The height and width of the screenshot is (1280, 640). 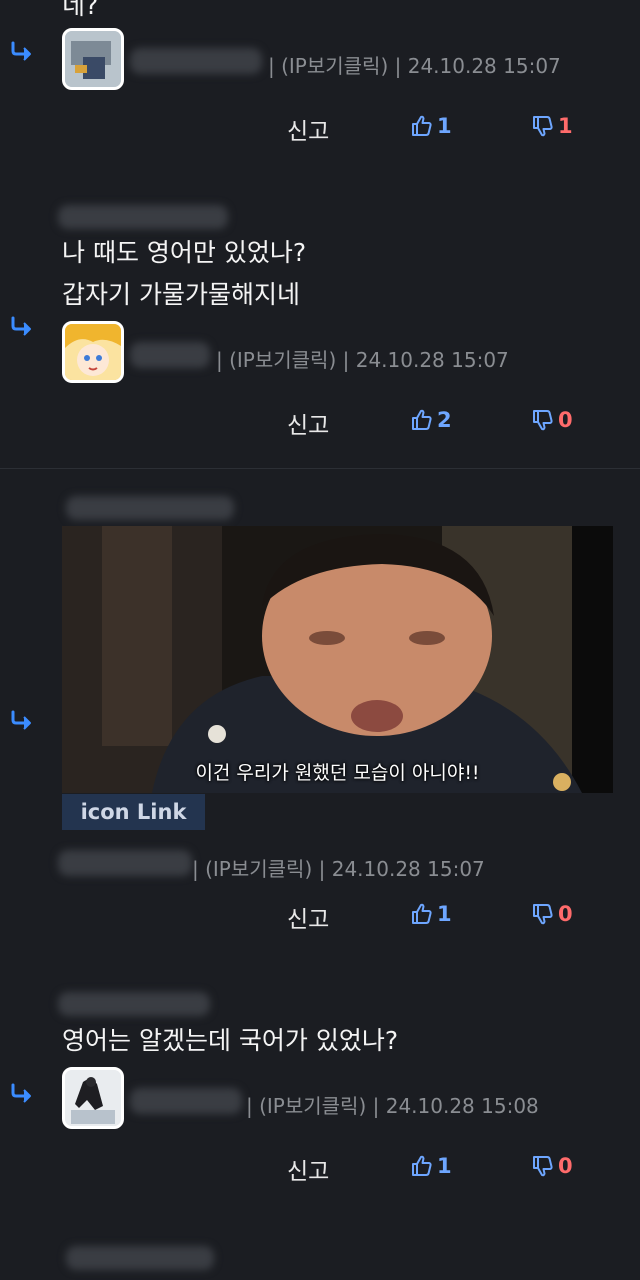 I want to click on upvote-button: 2, so click(x=431, y=420).